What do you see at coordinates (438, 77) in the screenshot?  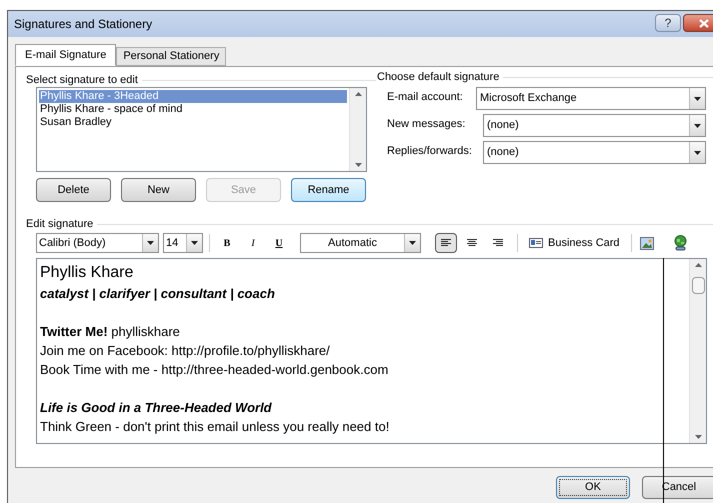 I see `group-label: Choose default signature` at bounding box center [438, 77].